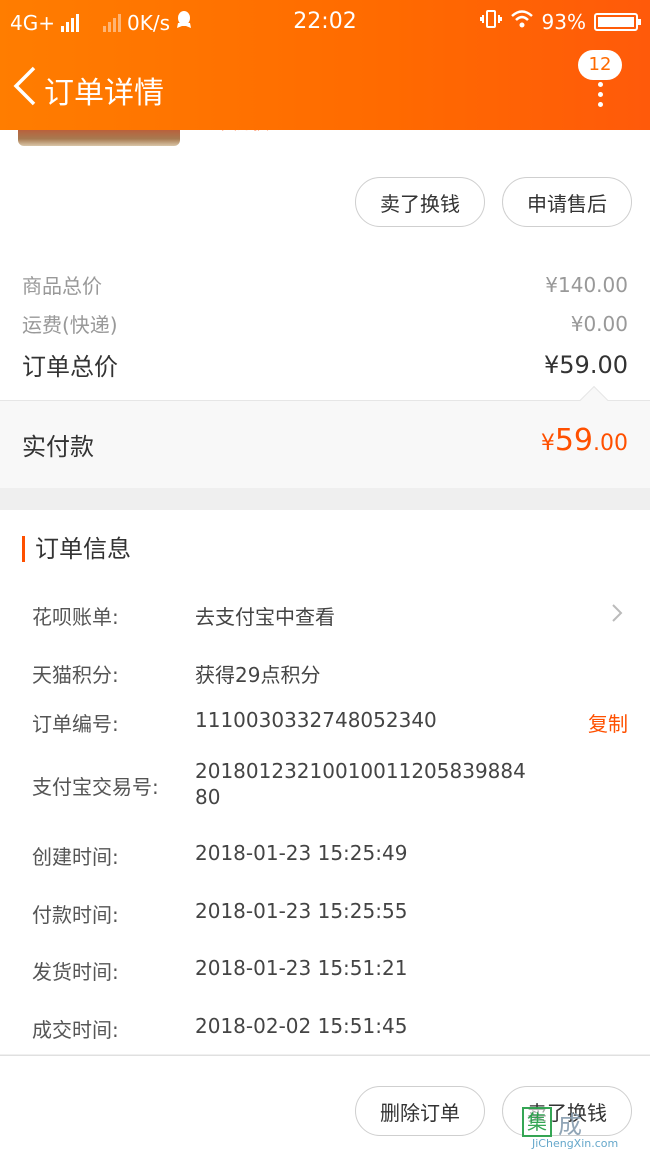  Describe the element at coordinates (599, 323) in the screenshot. I see `shipping-value: ¥0.00` at that location.